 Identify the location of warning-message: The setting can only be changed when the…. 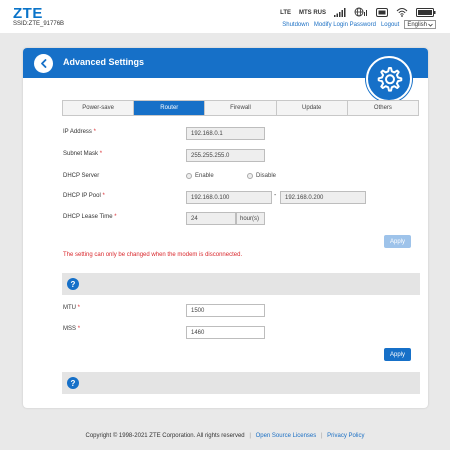
(153, 255).